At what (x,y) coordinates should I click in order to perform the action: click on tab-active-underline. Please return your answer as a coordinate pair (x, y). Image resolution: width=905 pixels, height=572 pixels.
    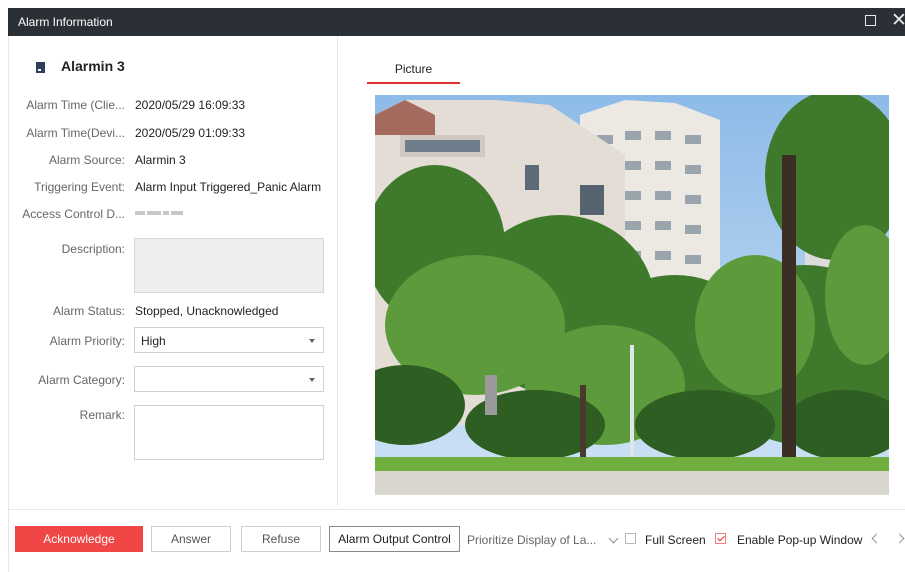
    Looking at the image, I should click on (413, 83).